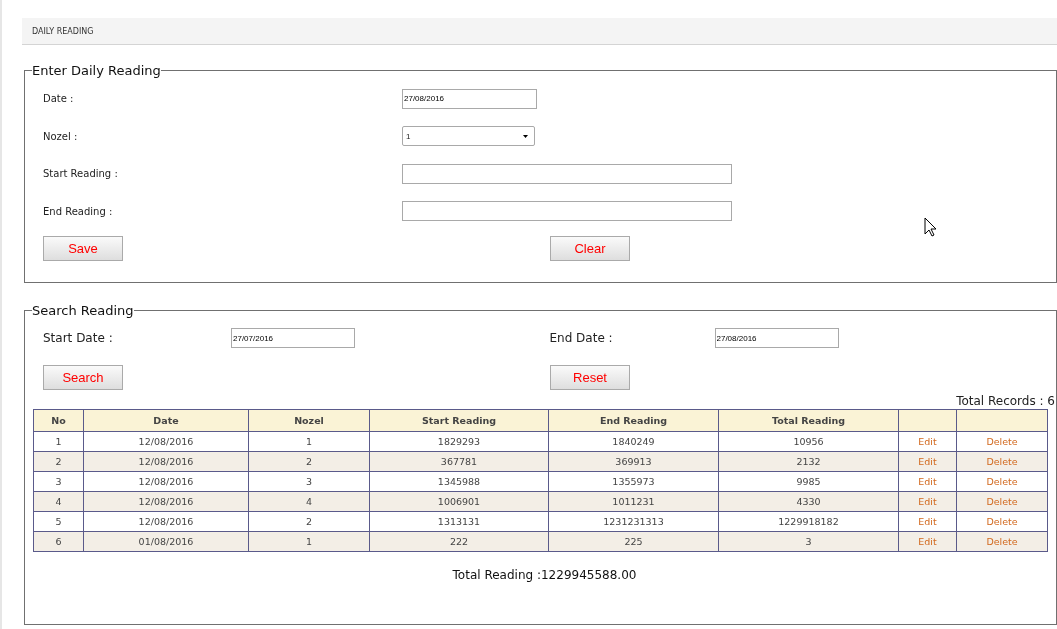 The height and width of the screenshot is (629, 1057). What do you see at coordinates (293, 338) in the screenshot?
I see `start-date-field: 27/07/2016` at bounding box center [293, 338].